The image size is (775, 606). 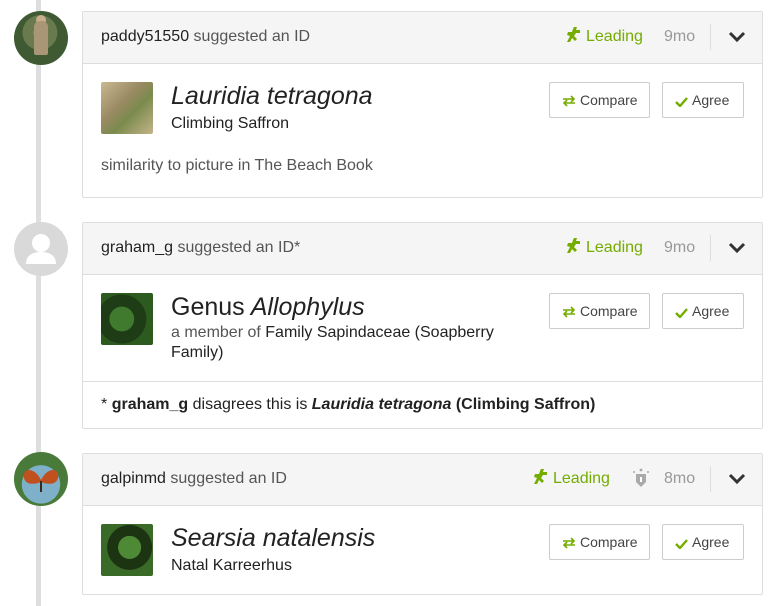 What do you see at coordinates (307, 307) in the screenshot?
I see `taxon-name-text: Allophylus` at bounding box center [307, 307].